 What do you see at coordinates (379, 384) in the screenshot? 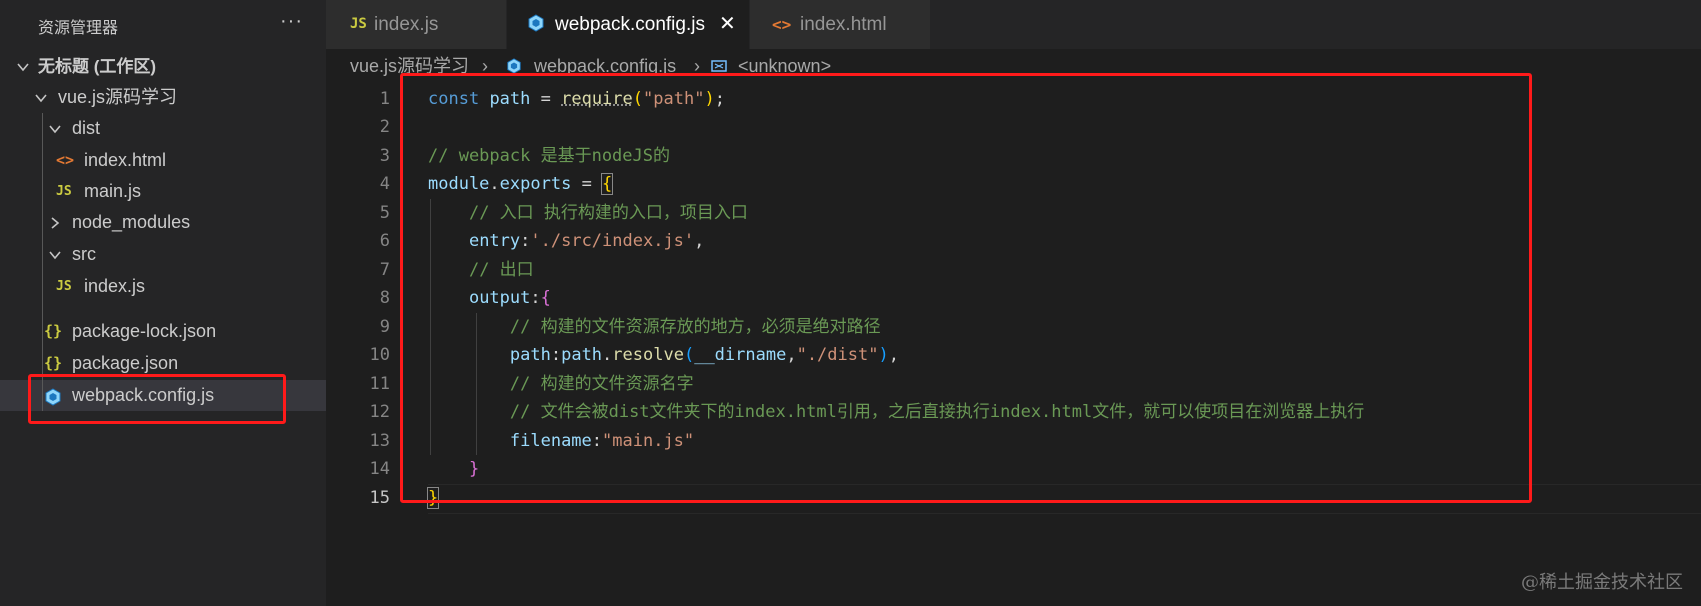
I see `line-number: 11` at bounding box center [379, 384].